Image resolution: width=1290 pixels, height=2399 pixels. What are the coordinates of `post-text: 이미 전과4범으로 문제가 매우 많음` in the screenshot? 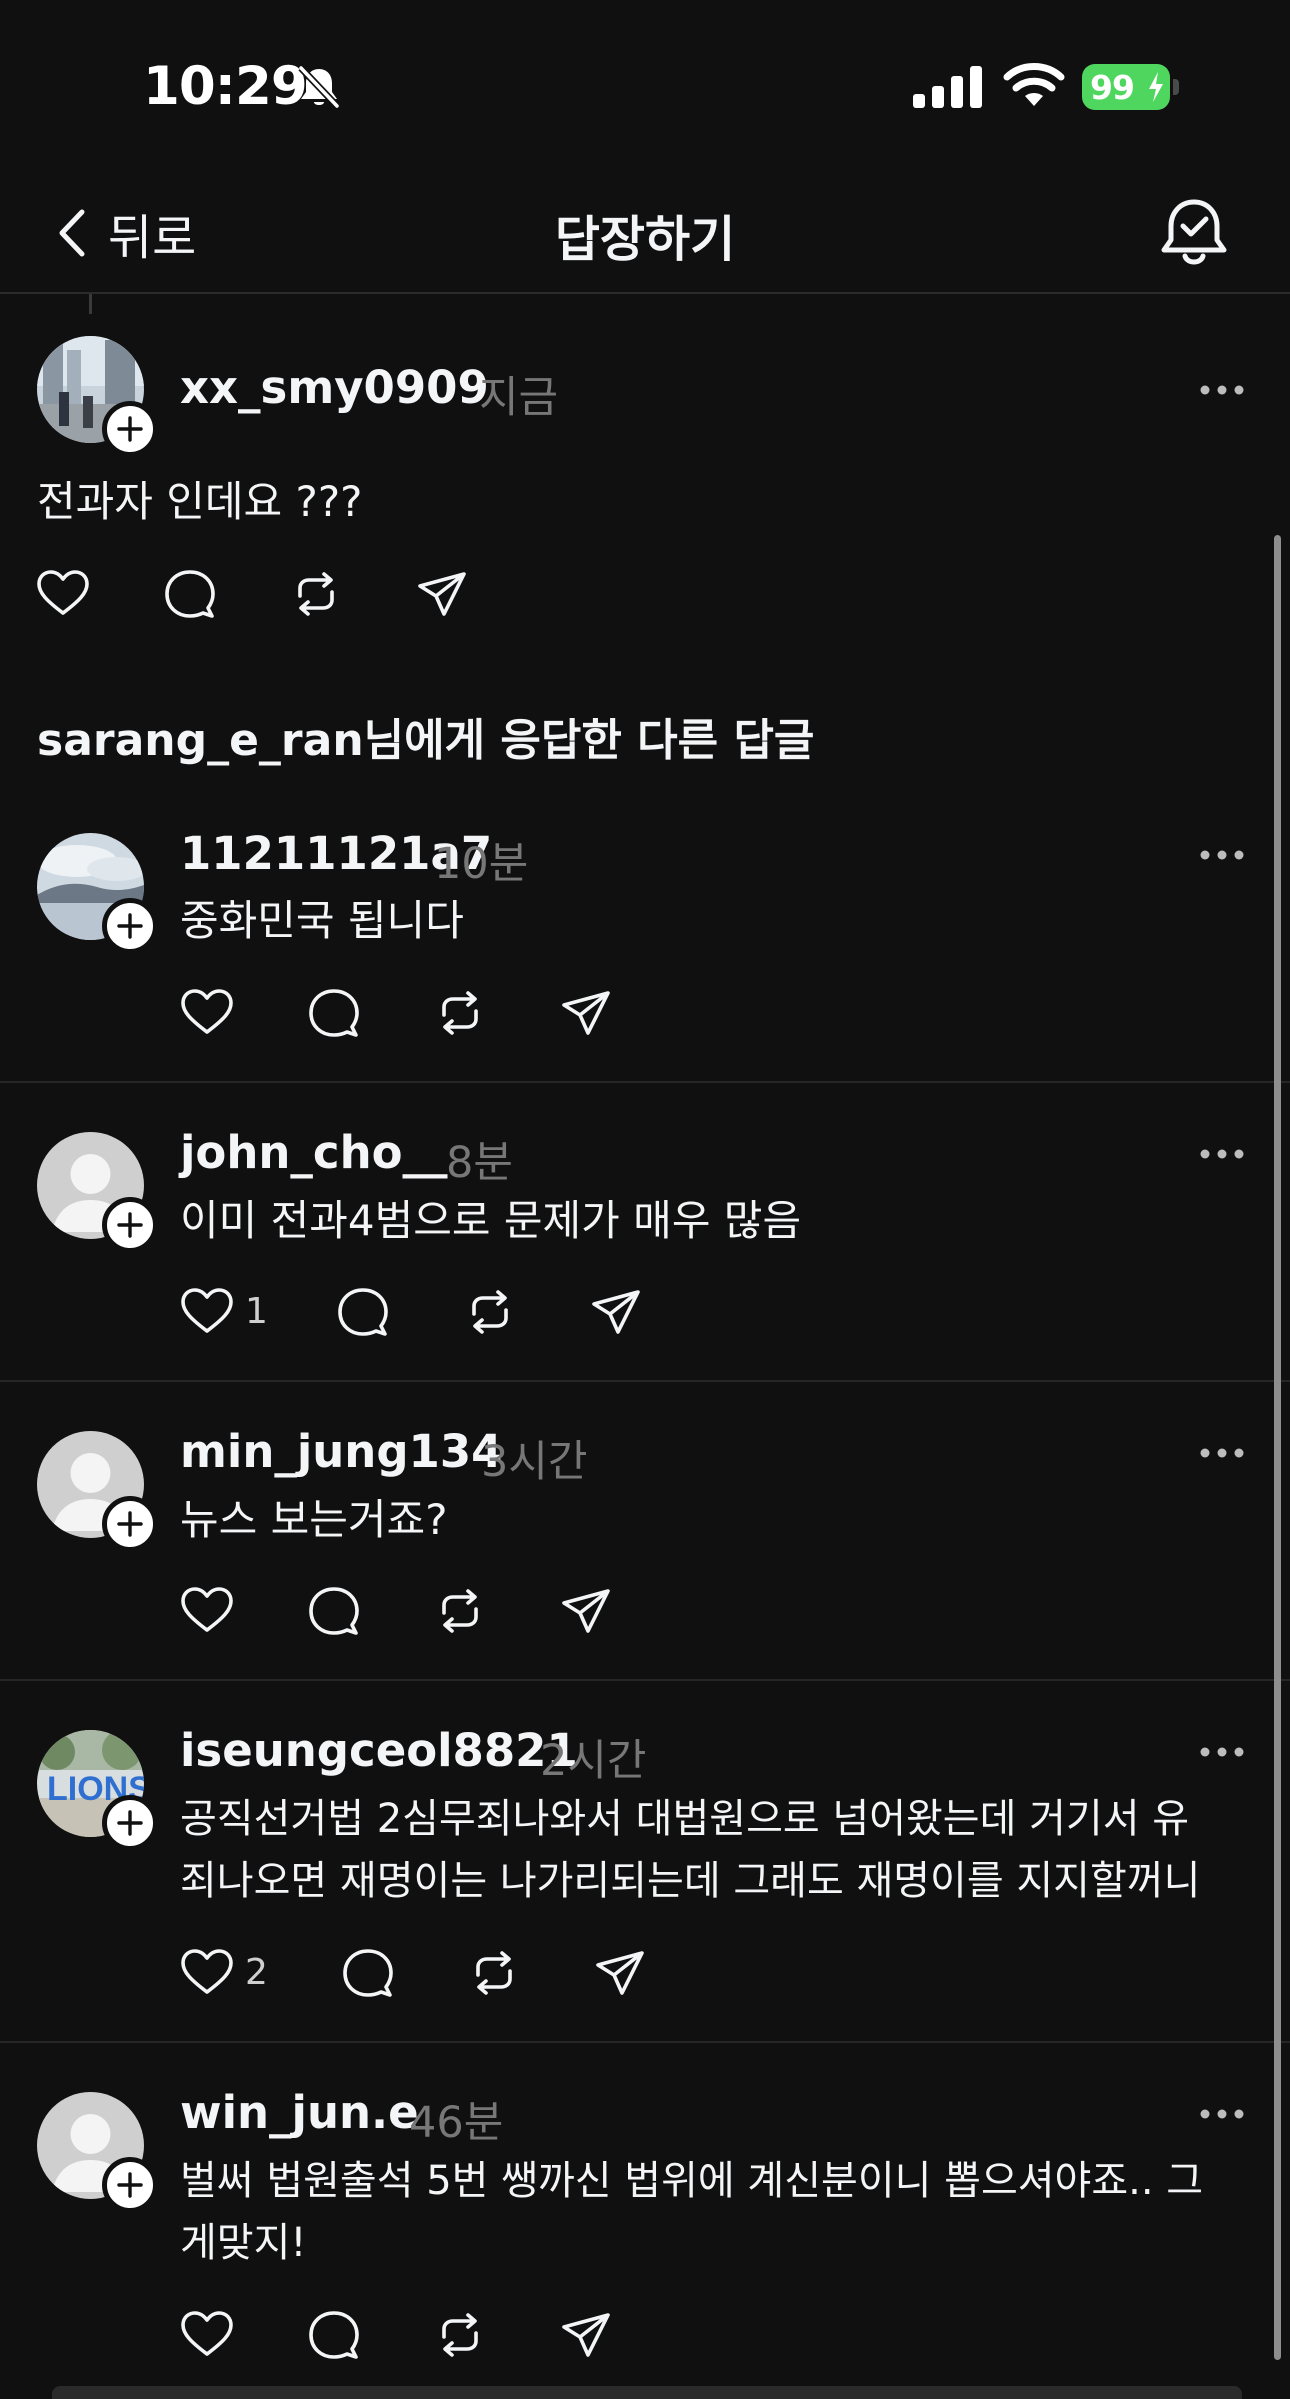 It's located at (491, 1220).